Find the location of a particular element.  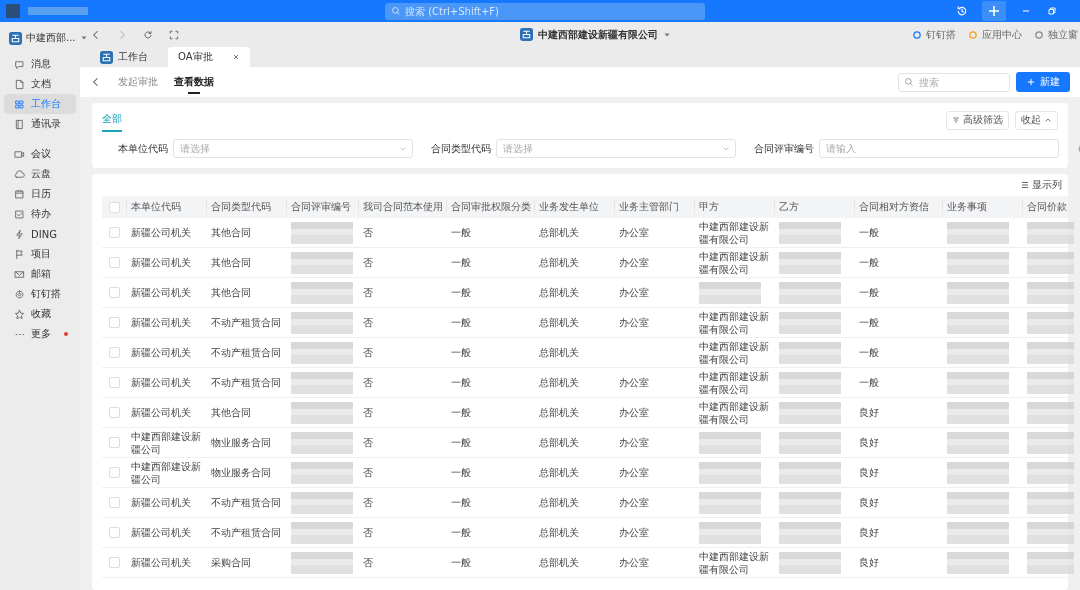

sidebar-item: 项目 is located at coordinates (40, 254).